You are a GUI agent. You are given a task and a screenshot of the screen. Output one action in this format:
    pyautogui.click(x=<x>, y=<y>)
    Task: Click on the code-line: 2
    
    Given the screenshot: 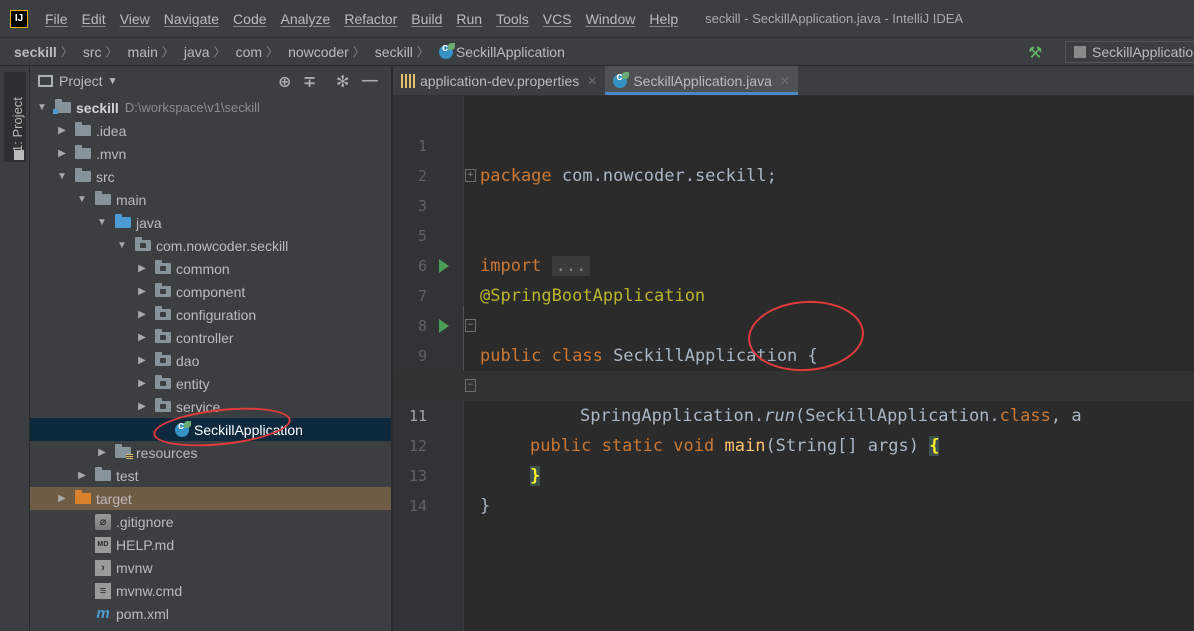 What is the action you would take?
    pyautogui.click(x=793, y=158)
    